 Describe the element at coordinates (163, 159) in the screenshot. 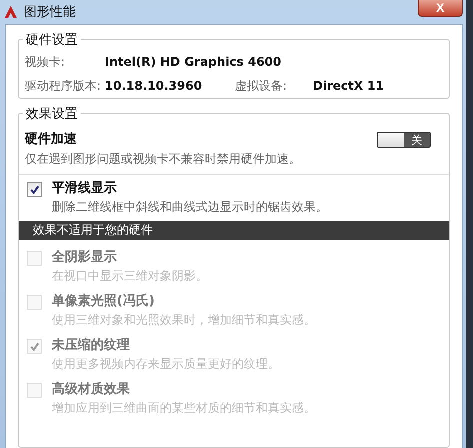

I see `setting-description: 仅在遇到图形问题或视频卡不兼容时禁用硬件加速。` at that location.